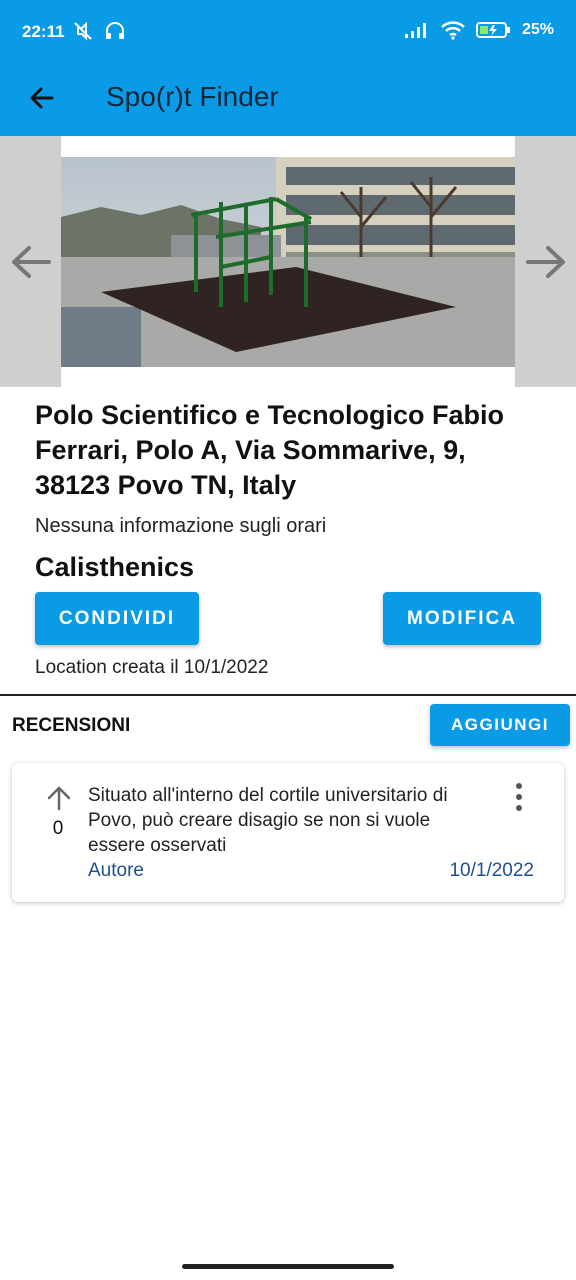 This screenshot has width=576, height=1280. What do you see at coordinates (115, 30) in the screenshot?
I see `headphones-icon` at bounding box center [115, 30].